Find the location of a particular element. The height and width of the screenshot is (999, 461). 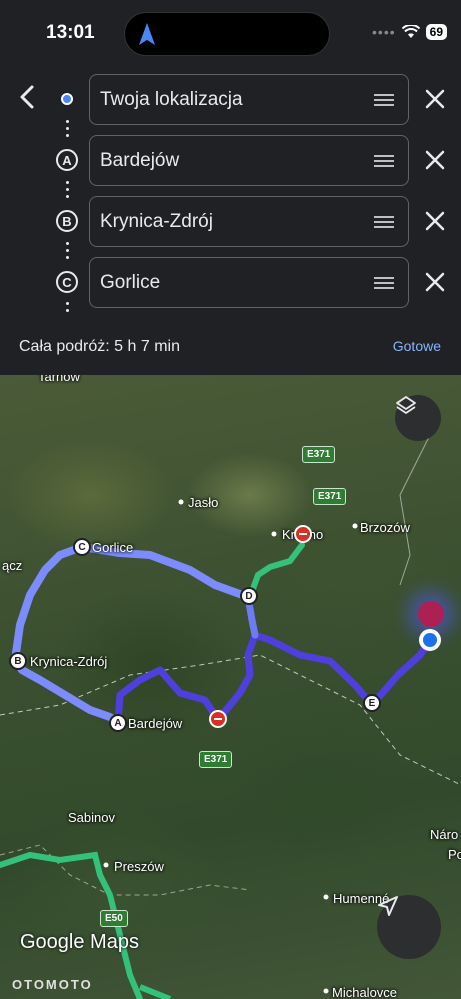

current-location-marker is located at coordinates (67, 99).